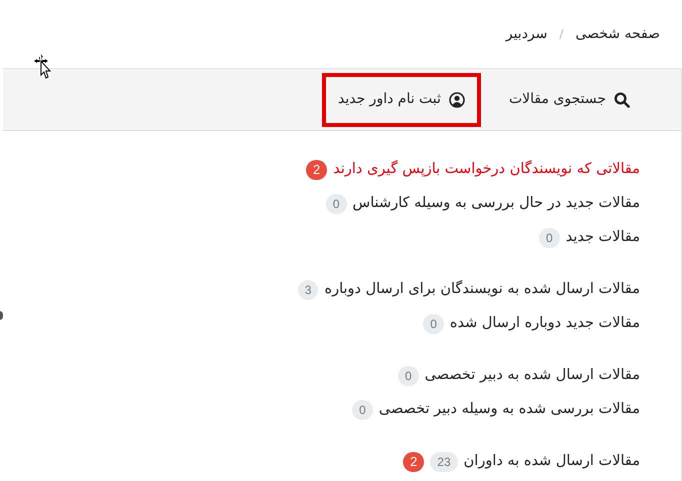 The height and width of the screenshot is (481, 682). I want to click on count-badge: 23, so click(444, 462).